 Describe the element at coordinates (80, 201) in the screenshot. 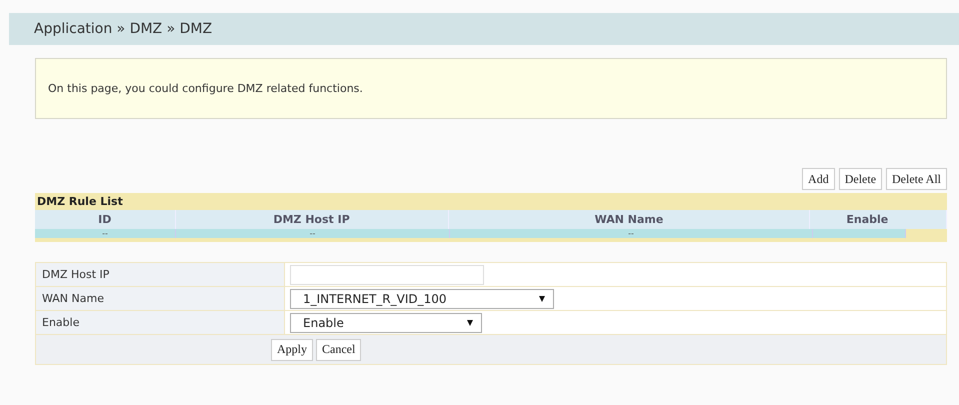

I see `table-title: DMZ Rule List` at that location.